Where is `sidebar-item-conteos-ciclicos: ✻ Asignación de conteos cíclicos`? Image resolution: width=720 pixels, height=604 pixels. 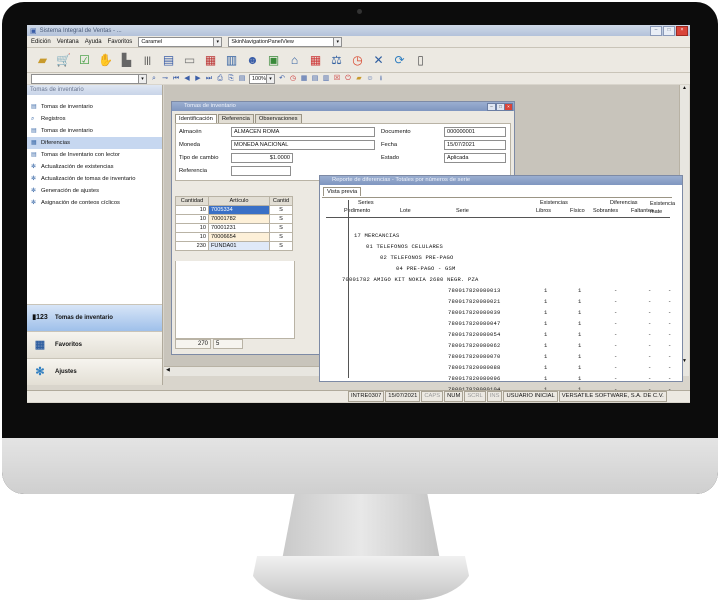
sidebar-item-conteos-ciclicos: ✻ Asignación de conteos cíclicos is located at coordinates (94, 203).